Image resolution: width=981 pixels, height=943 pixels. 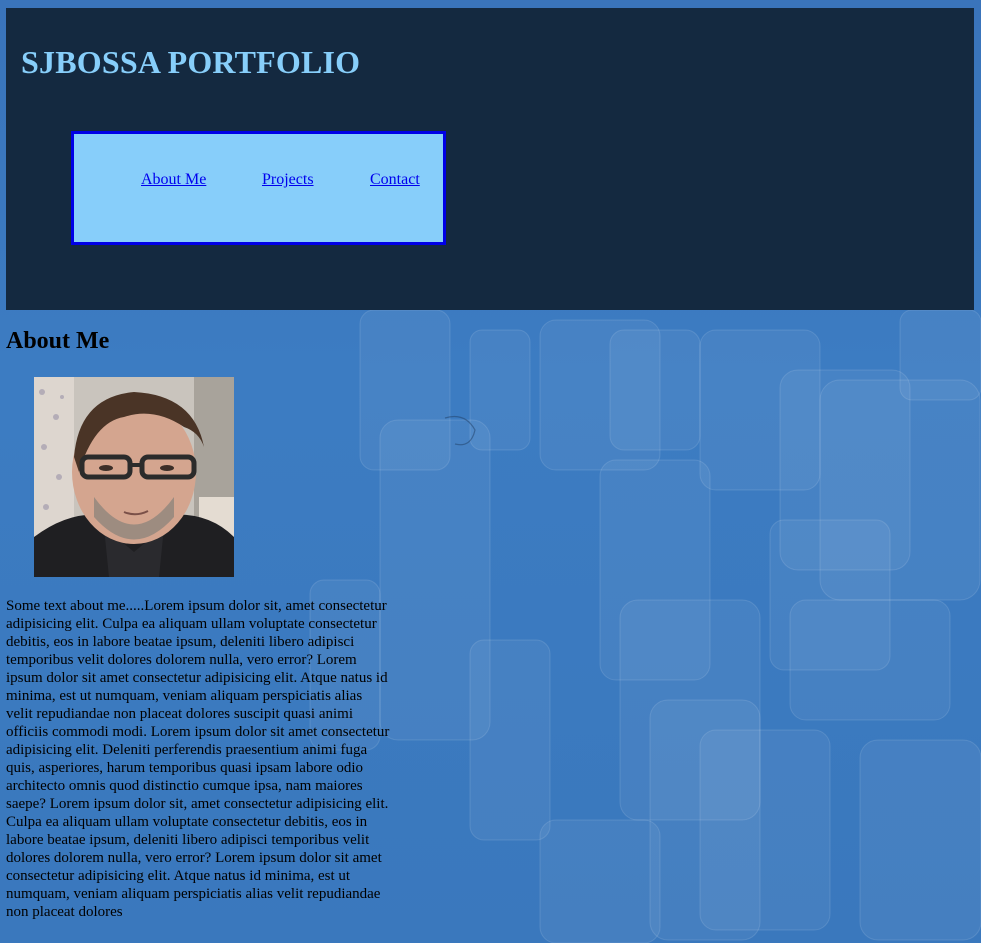 What do you see at coordinates (173, 180) in the screenshot?
I see `nav-link-about-me: About Me` at bounding box center [173, 180].